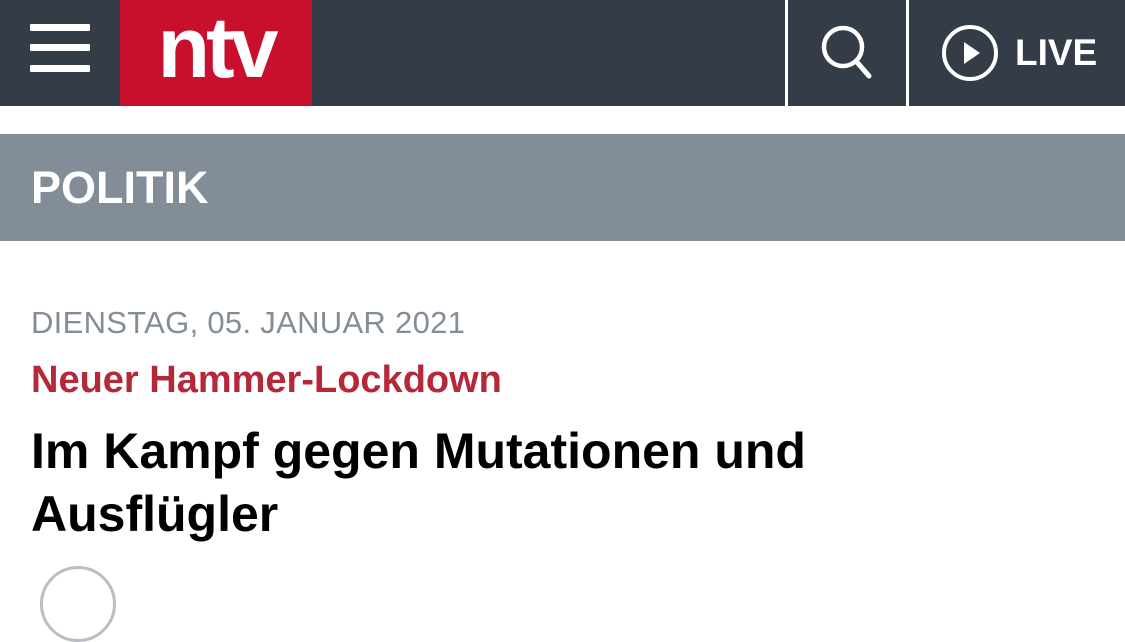  I want to click on section-title: POLITIK, so click(120, 187).